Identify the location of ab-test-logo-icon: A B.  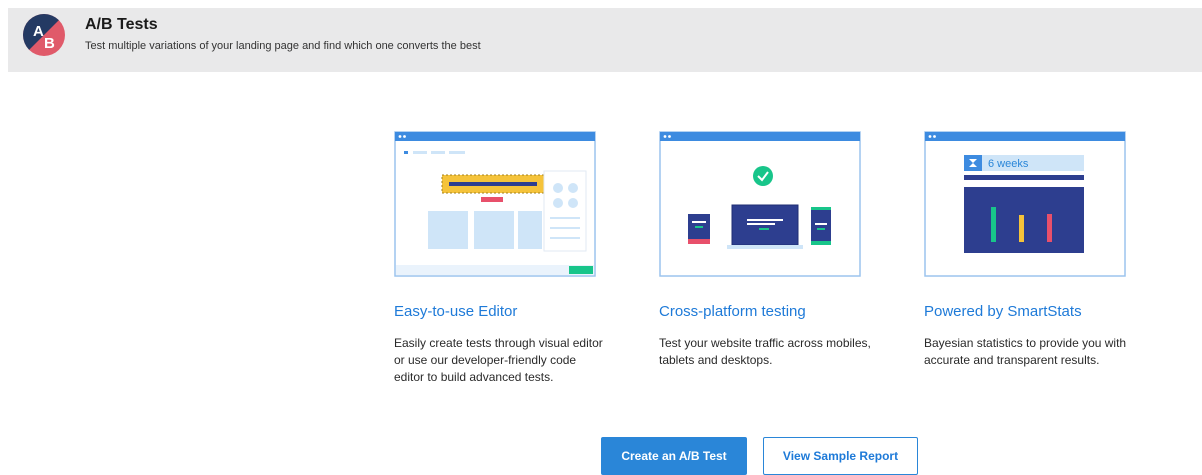
(44, 35).